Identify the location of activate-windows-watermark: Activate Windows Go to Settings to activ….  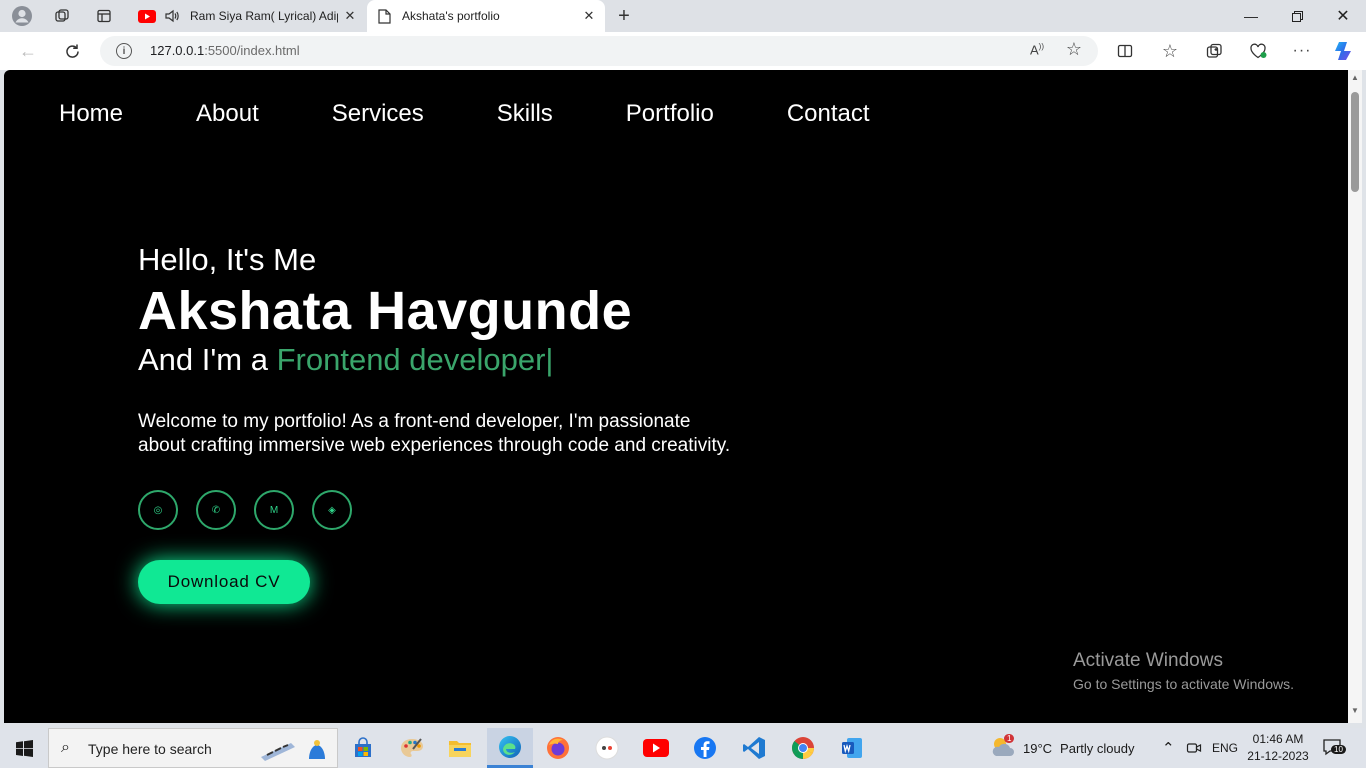
(1183, 671).